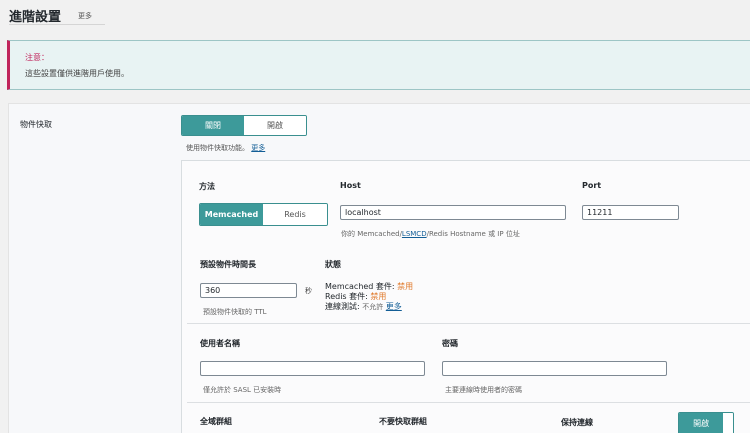 The image size is (750, 433). I want to click on ttl-input: 360, so click(248, 290).